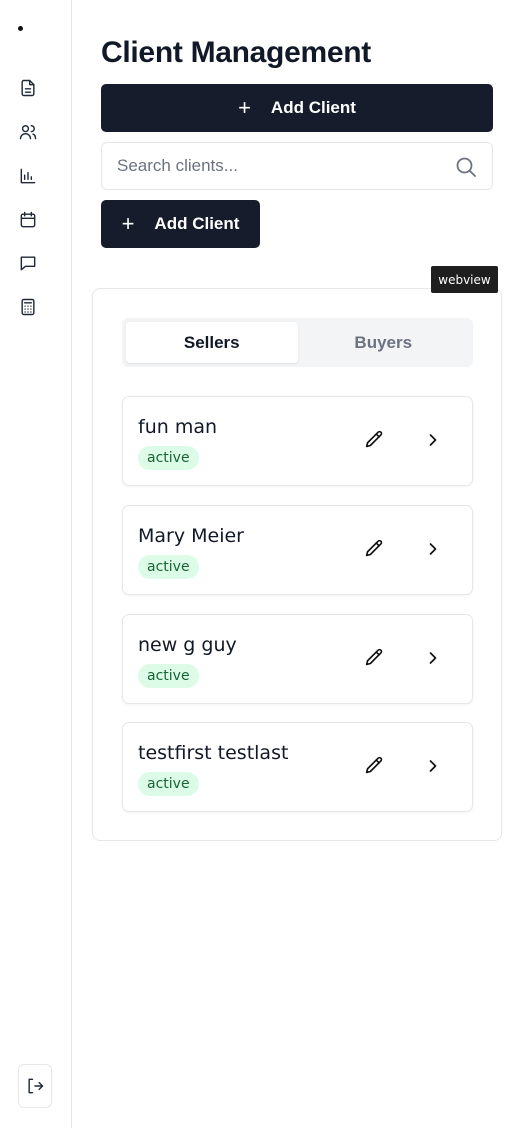 Image resolution: width=520 pixels, height=1128 pixels. I want to click on add-client-button: + Add Client, so click(297, 108).